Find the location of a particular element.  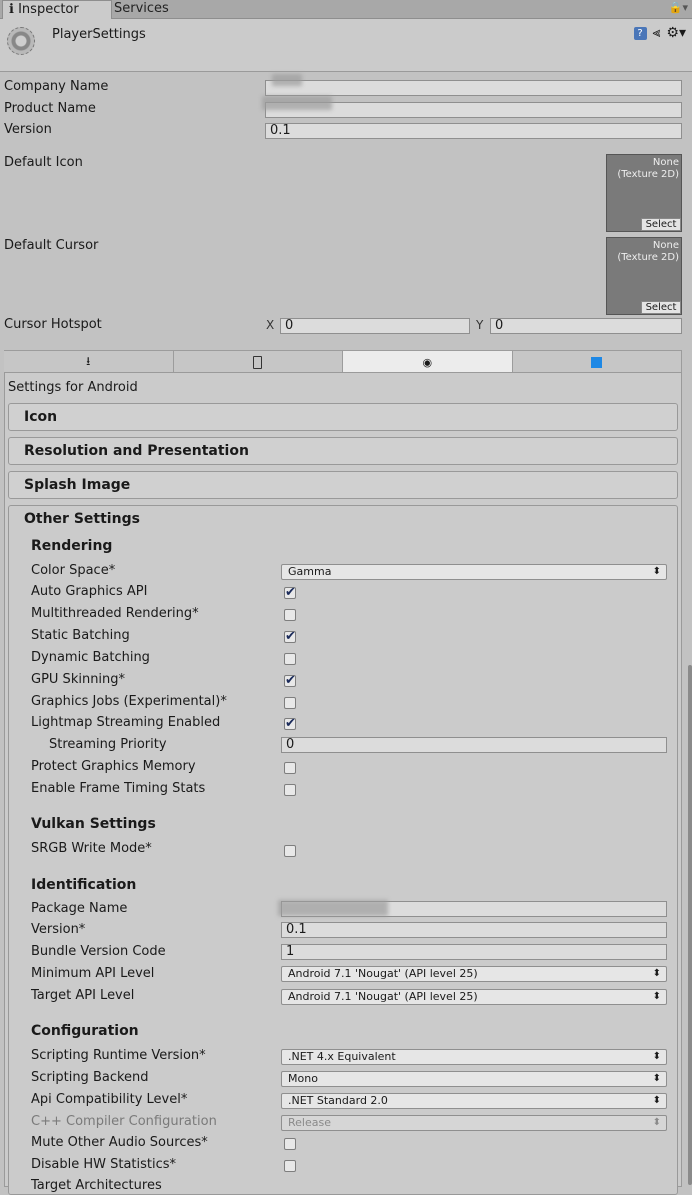

scripting-backend-dropdown: Mono ⬍ is located at coordinates (474, 1079).